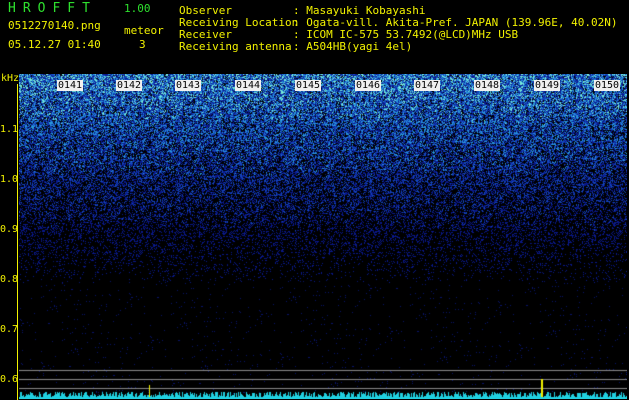 The image size is (629, 400). What do you see at coordinates (129, 85) in the screenshot?
I see `time-tick-label: 0142` at bounding box center [129, 85].